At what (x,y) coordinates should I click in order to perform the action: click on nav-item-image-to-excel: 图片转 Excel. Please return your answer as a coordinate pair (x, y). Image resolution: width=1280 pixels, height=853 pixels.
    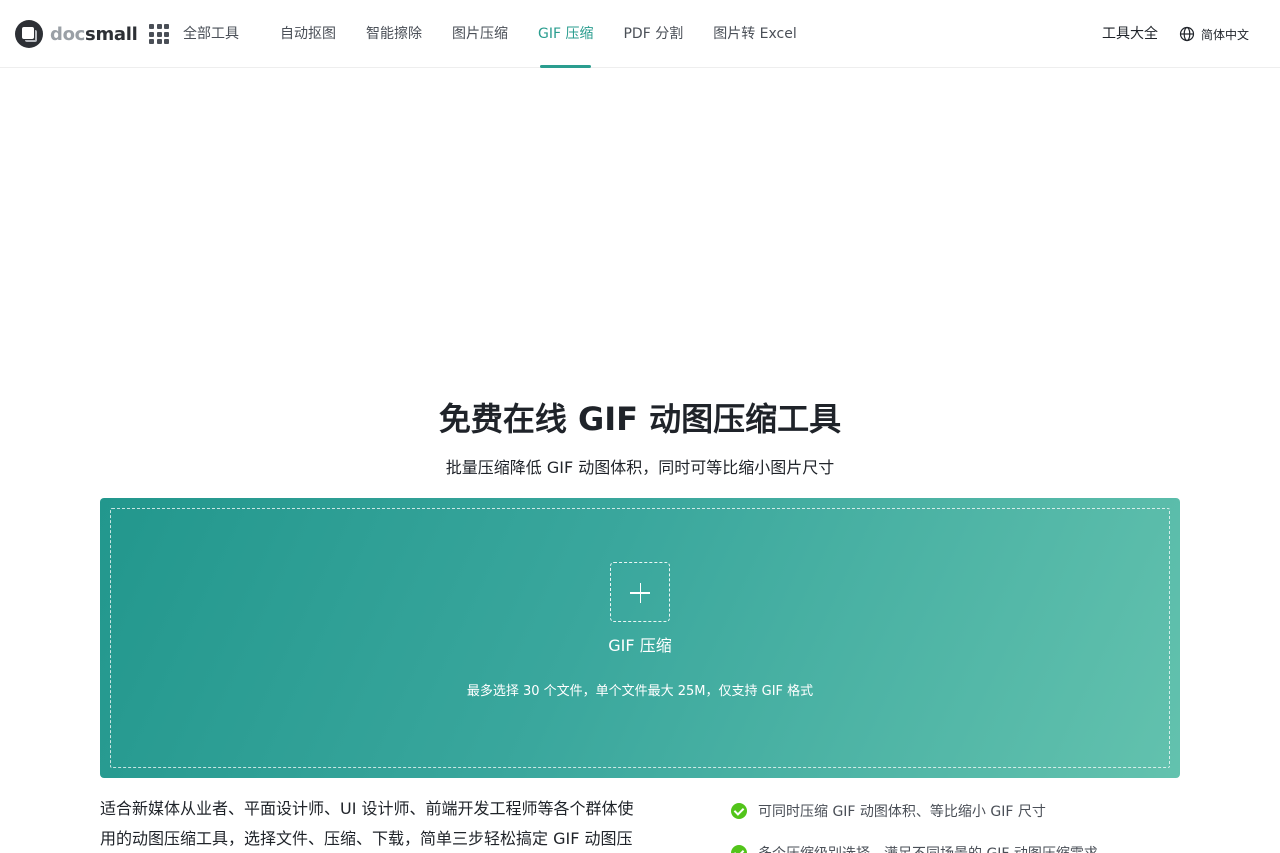
    Looking at the image, I should click on (755, 34).